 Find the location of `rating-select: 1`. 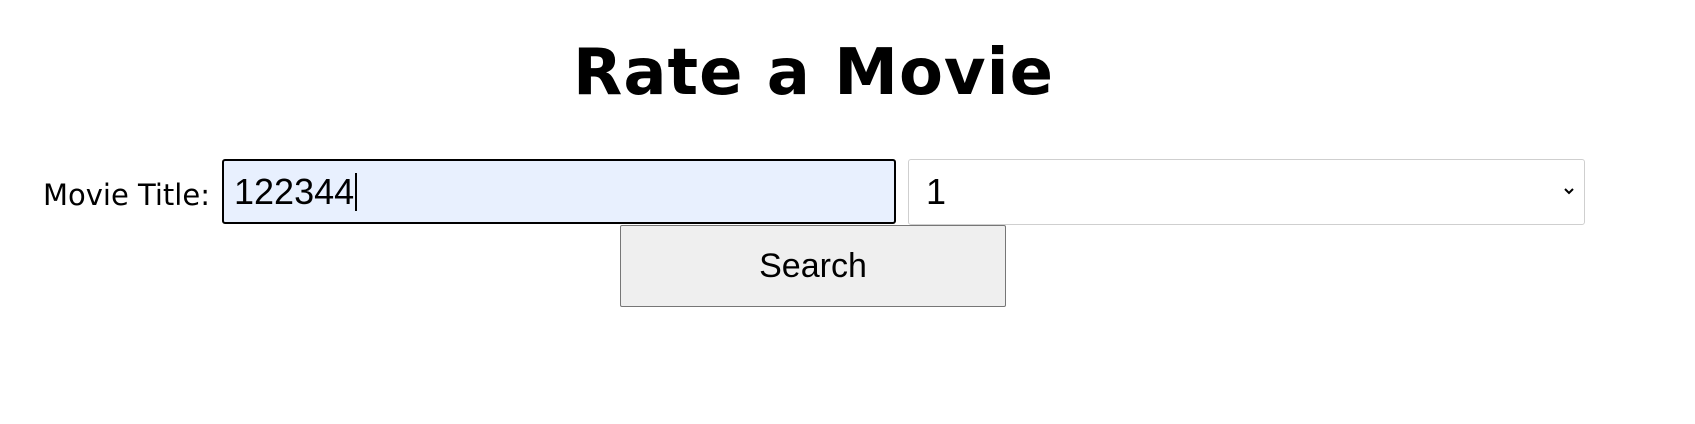

rating-select: 1 is located at coordinates (1246, 192).